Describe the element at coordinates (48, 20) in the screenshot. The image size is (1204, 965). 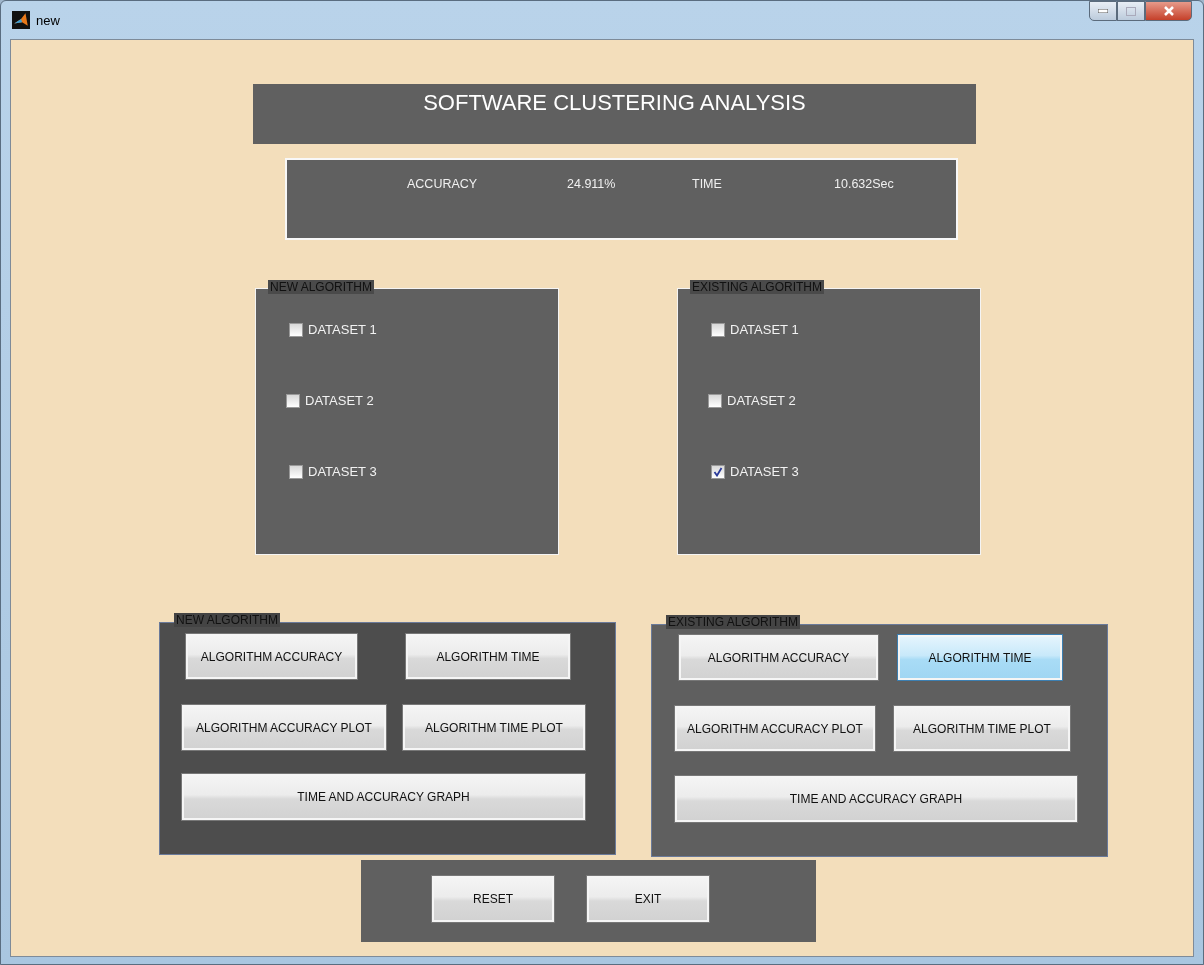
I see `window-title: new` at that location.